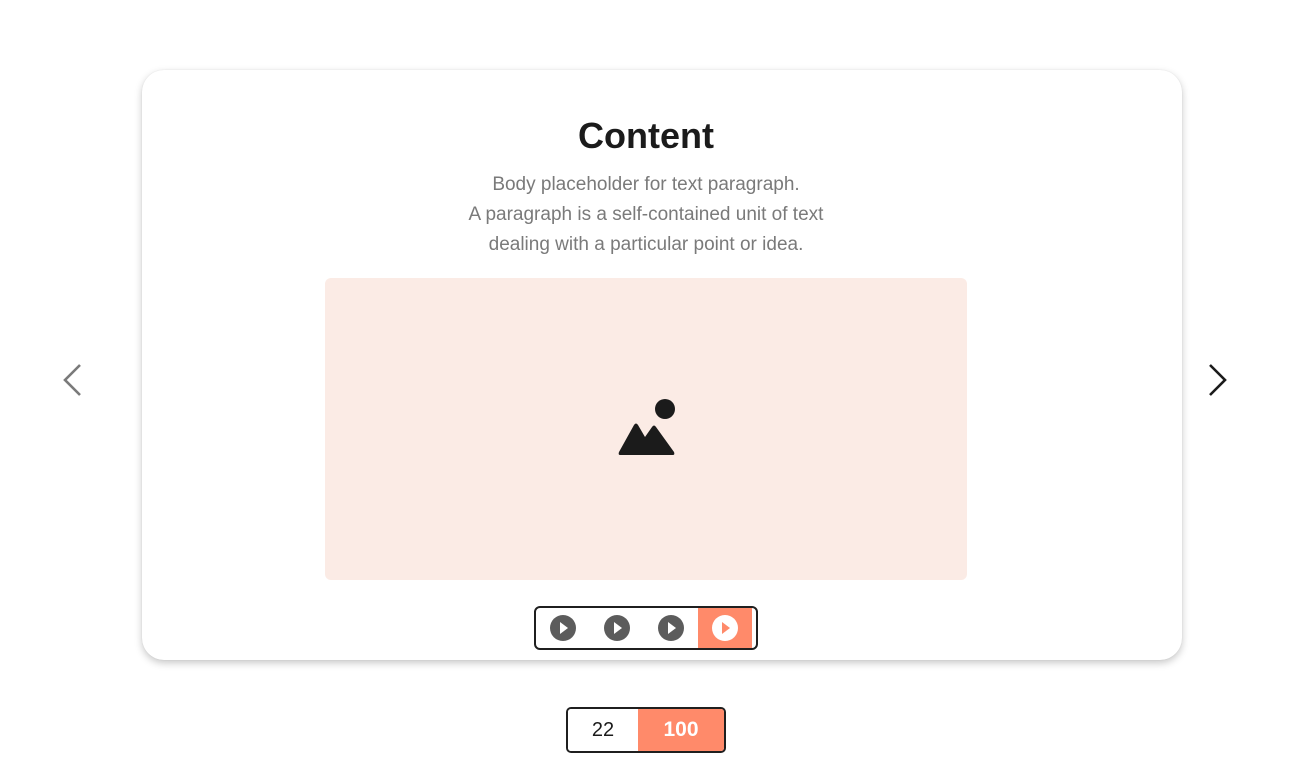 The height and width of the screenshot is (760, 1292). I want to click on body-line: dealing with a particular point or idea., so click(646, 244).